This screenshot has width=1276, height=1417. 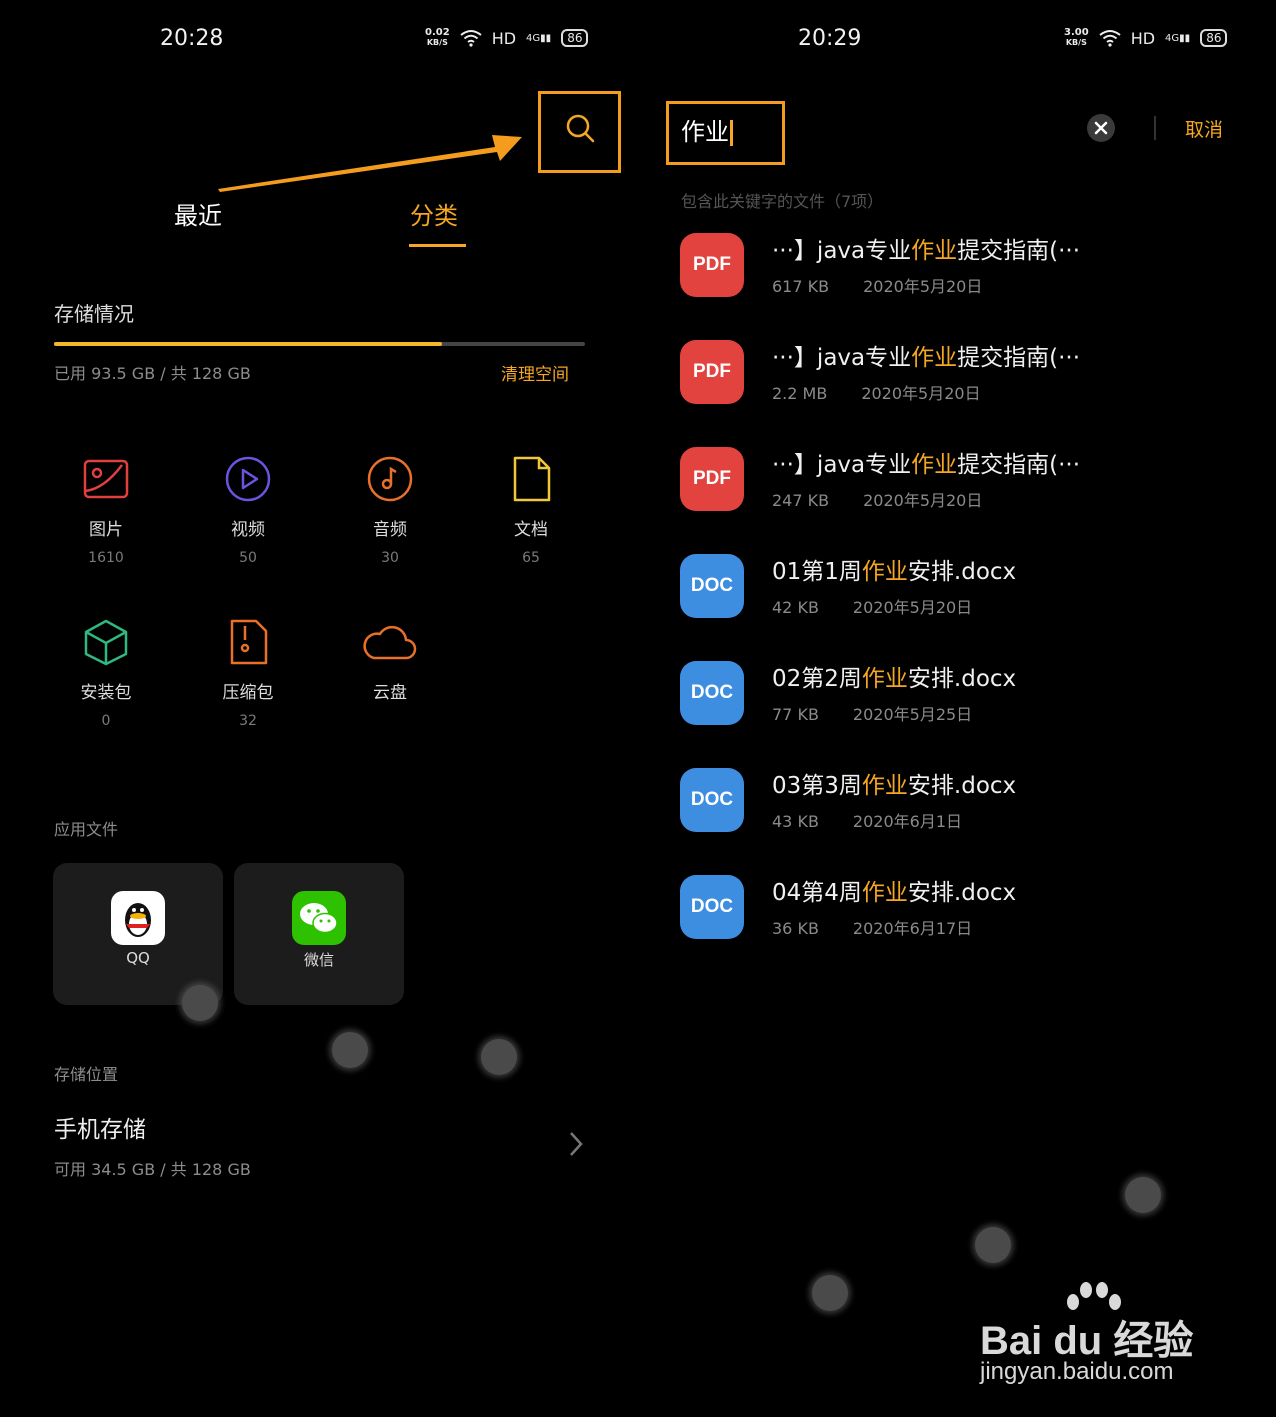 What do you see at coordinates (795, 821) in the screenshot?
I see `file-size: 43 KB` at bounding box center [795, 821].